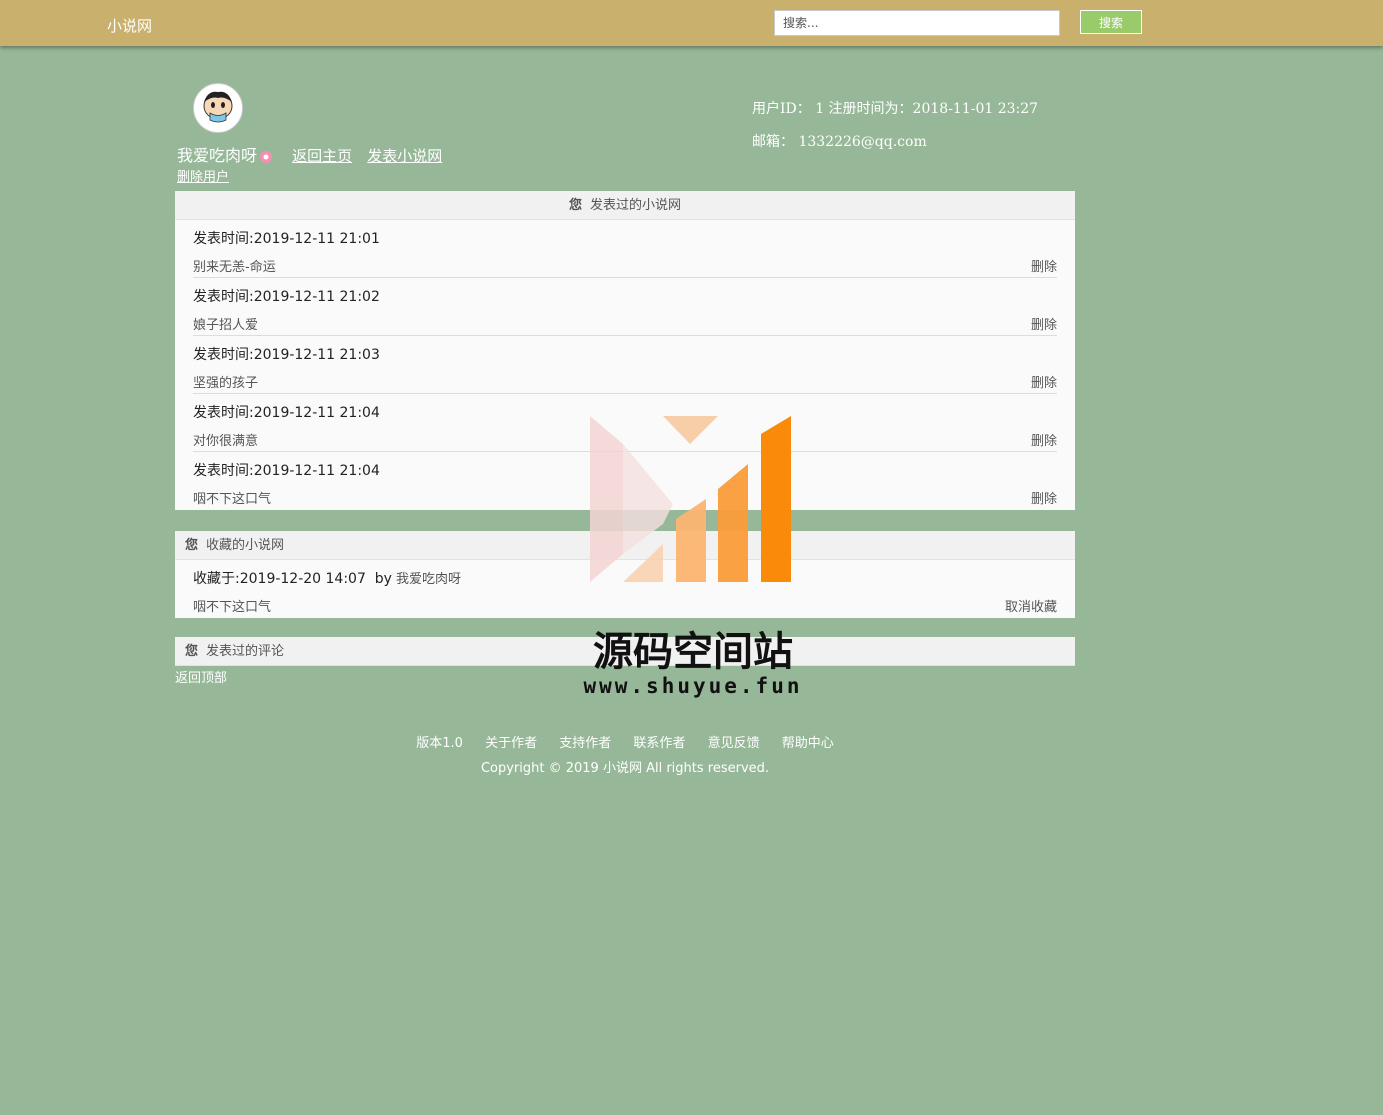 The image size is (1383, 1115). What do you see at coordinates (625, 365) in the screenshot?
I see `list-item: 发表时间:2019-12-11 21:03 坚强的孩子 删除` at bounding box center [625, 365].